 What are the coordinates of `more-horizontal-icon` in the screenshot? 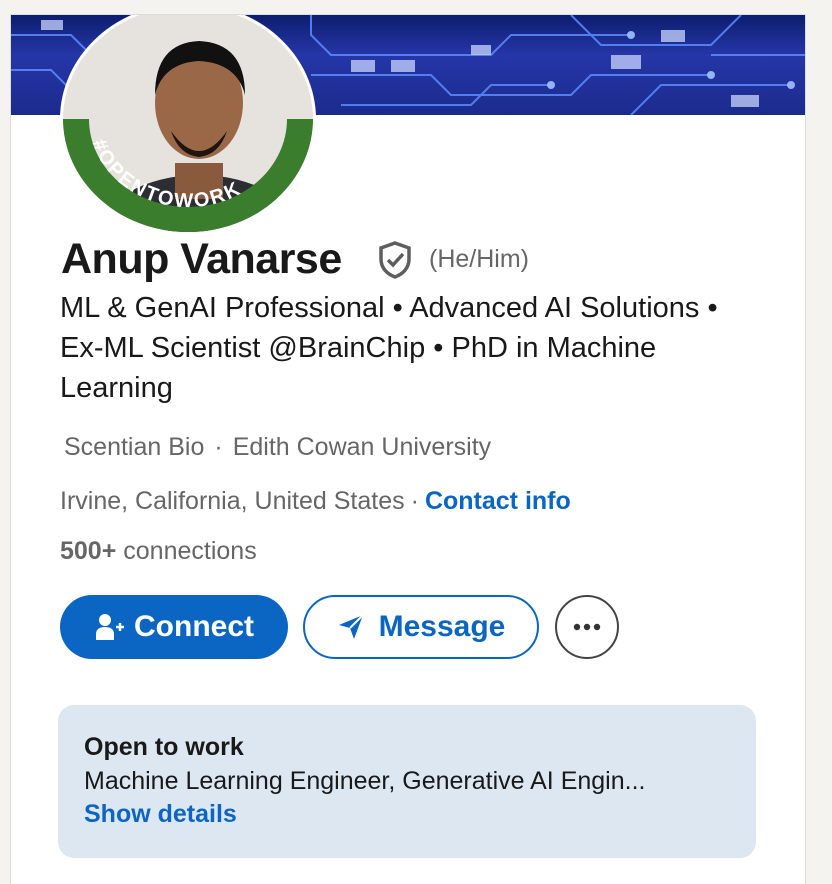 It's located at (587, 627).